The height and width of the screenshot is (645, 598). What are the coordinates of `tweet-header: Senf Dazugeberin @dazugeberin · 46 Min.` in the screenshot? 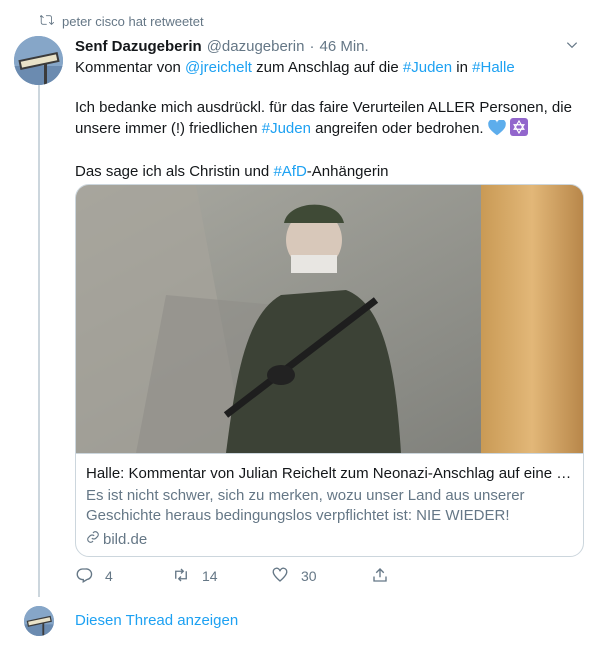 It's located at (330, 46).